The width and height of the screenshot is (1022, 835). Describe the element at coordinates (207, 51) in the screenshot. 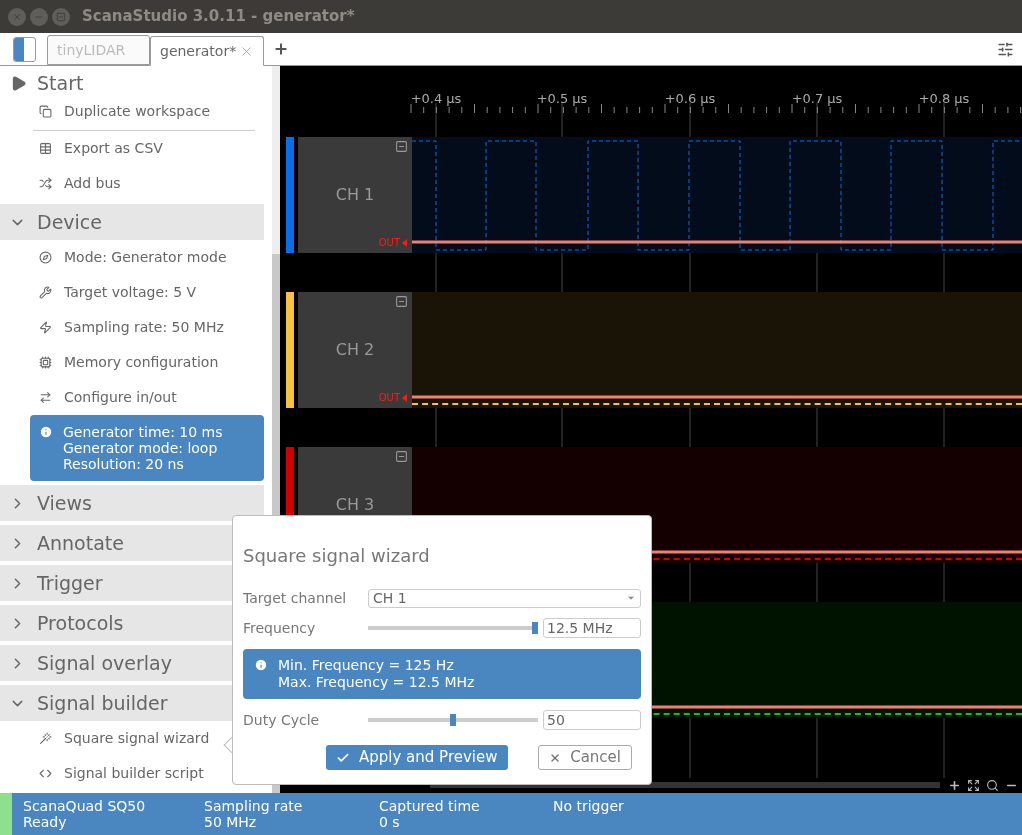

I see `tab: generator*` at that location.